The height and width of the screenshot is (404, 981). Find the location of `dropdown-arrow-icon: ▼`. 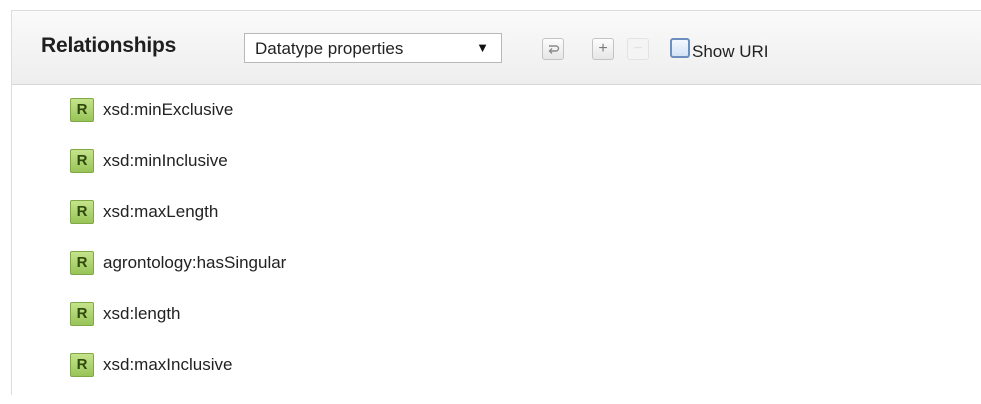

dropdown-arrow-icon: ▼ is located at coordinates (482, 47).